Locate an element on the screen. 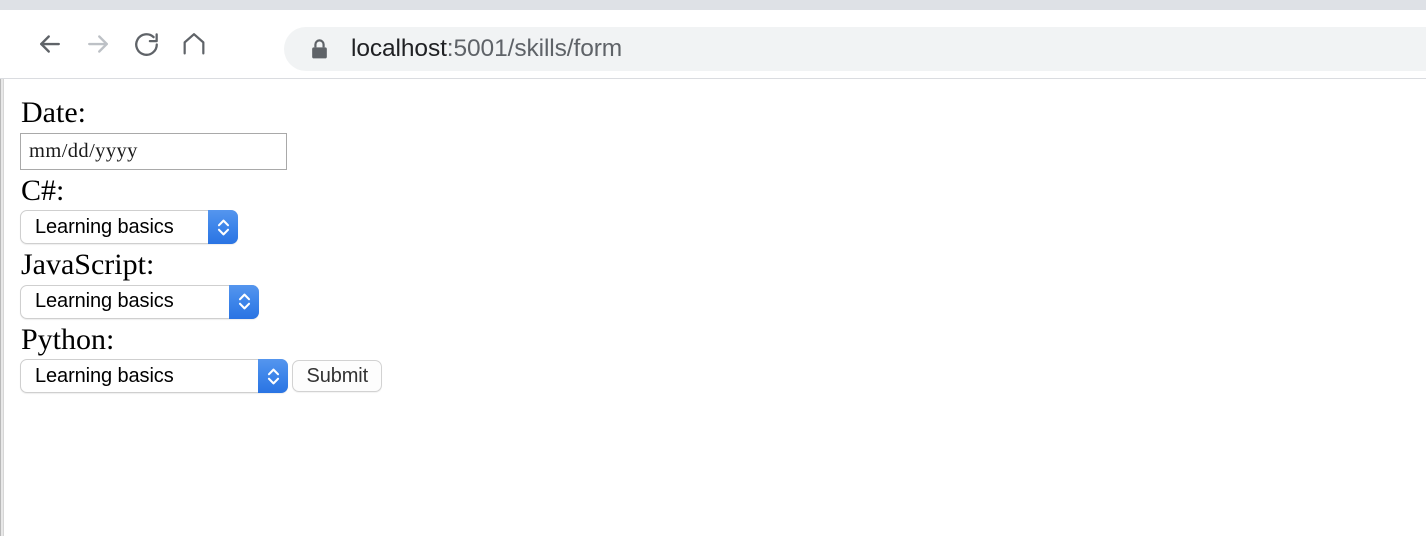  javascript-label: JavaScript: is located at coordinates (88, 265).